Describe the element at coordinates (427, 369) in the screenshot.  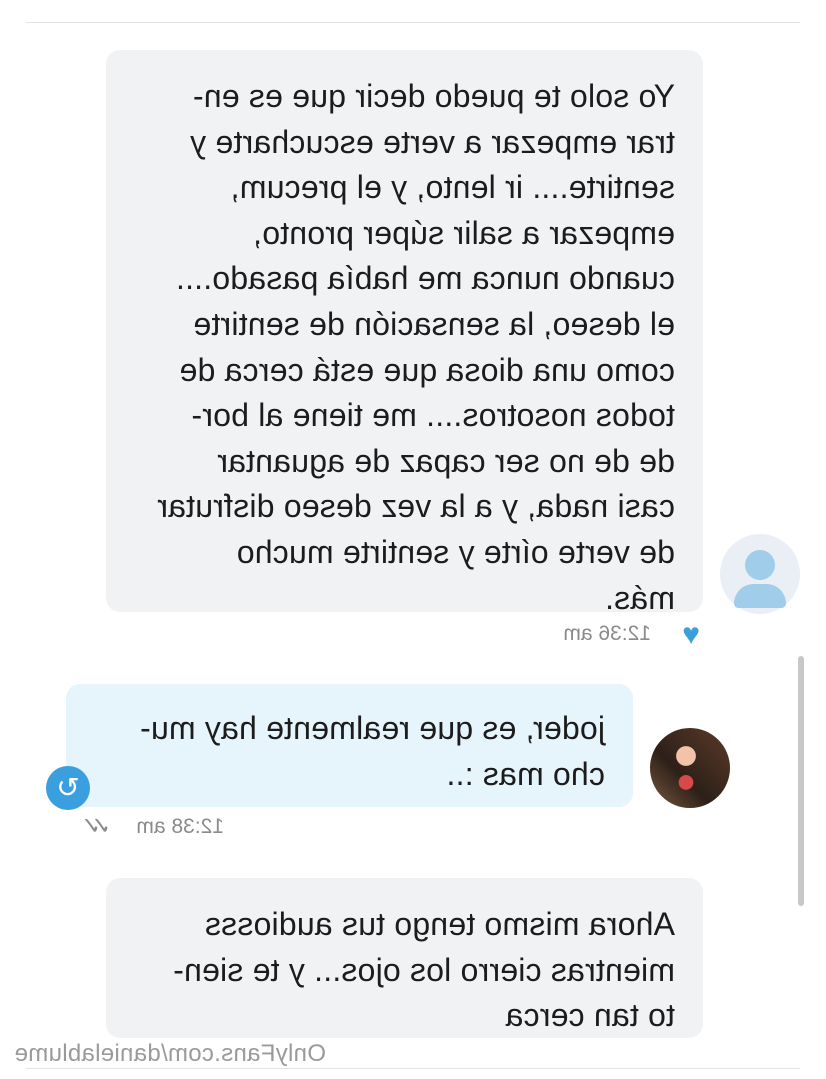
I see `message-text-line: como una diosa que está cerca de` at that location.